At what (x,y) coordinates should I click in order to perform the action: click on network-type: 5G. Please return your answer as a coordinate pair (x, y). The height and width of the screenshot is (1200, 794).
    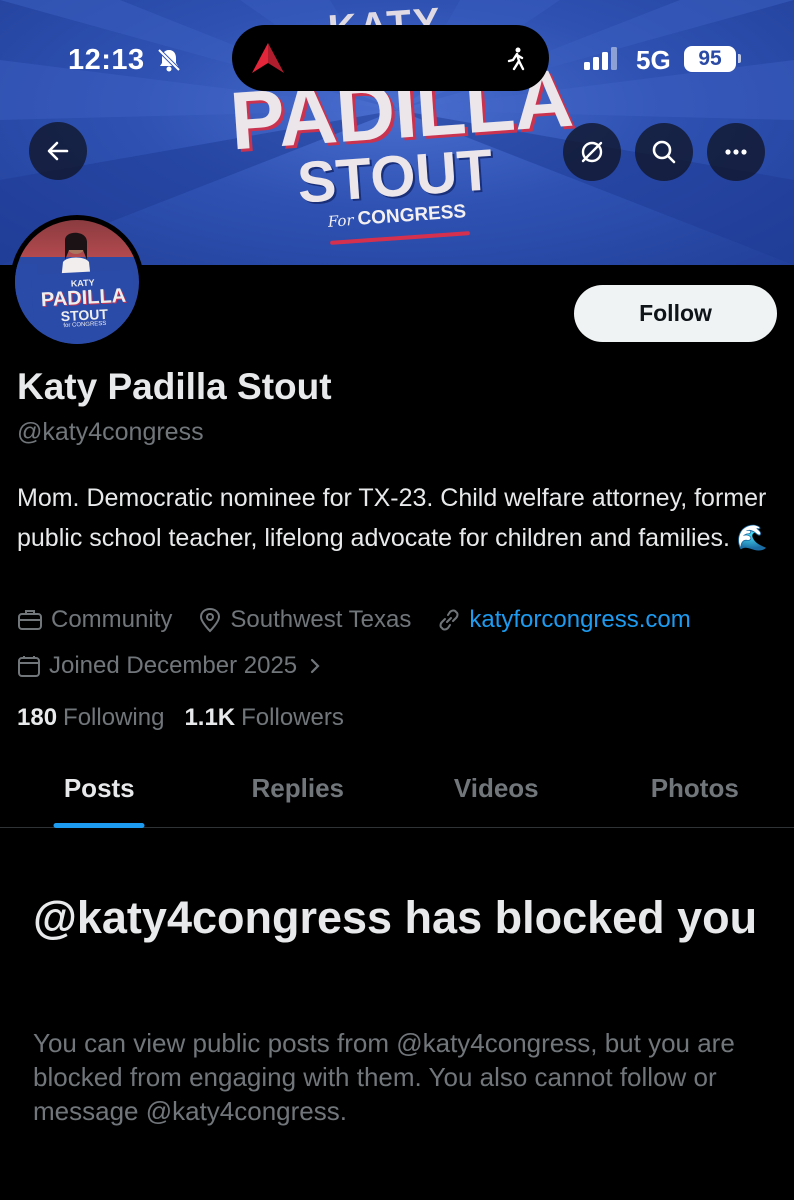
    Looking at the image, I should click on (653, 60).